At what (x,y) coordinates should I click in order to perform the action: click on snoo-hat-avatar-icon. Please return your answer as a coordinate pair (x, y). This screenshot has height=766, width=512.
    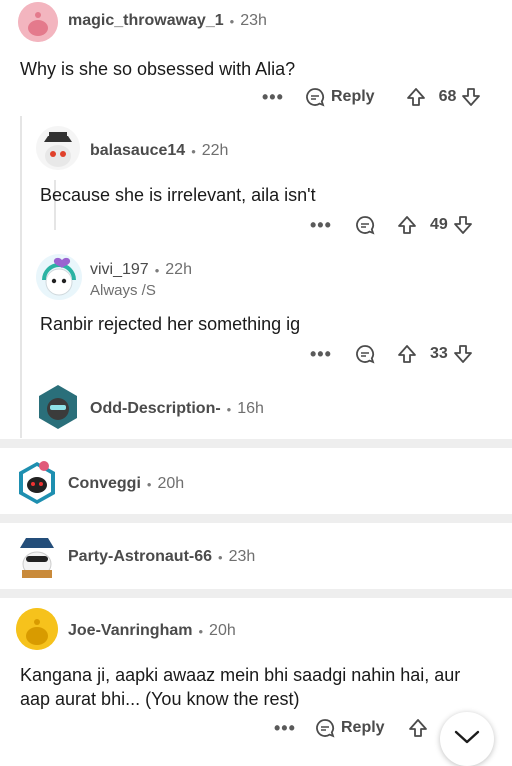
    Looking at the image, I should click on (58, 149).